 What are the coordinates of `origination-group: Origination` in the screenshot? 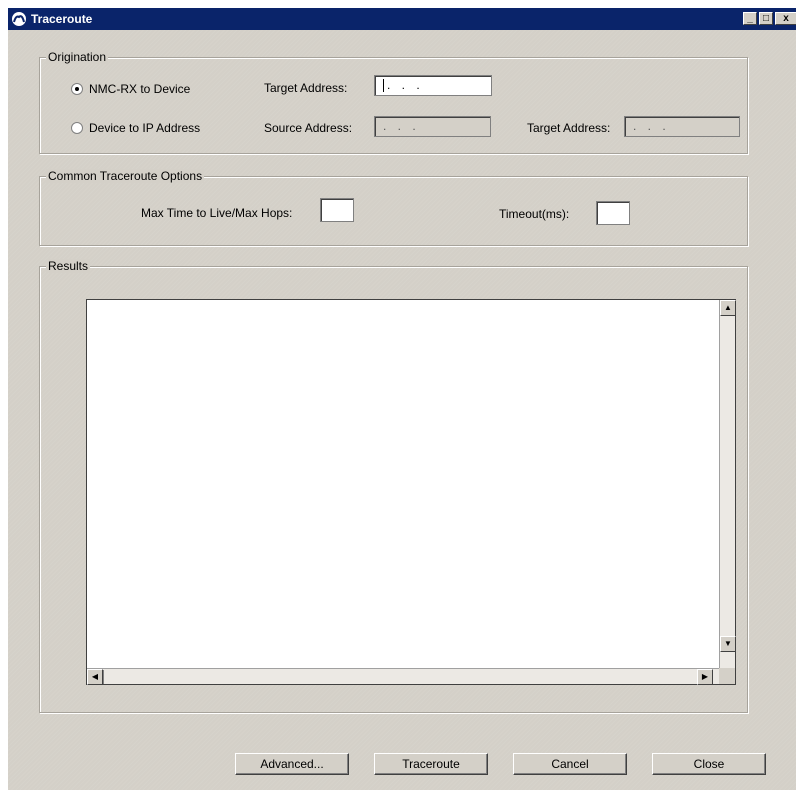 It's located at (393, 102).